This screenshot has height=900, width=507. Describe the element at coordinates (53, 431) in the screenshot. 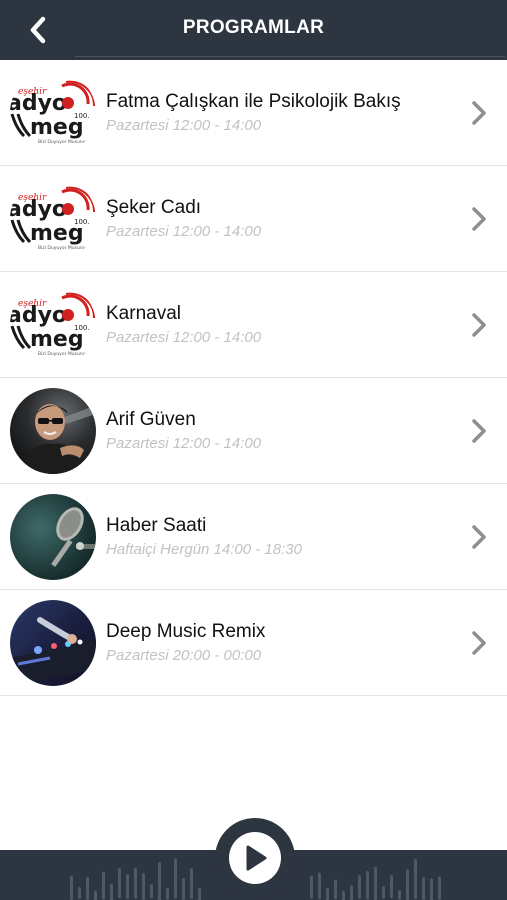

I see `host-photo` at that location.